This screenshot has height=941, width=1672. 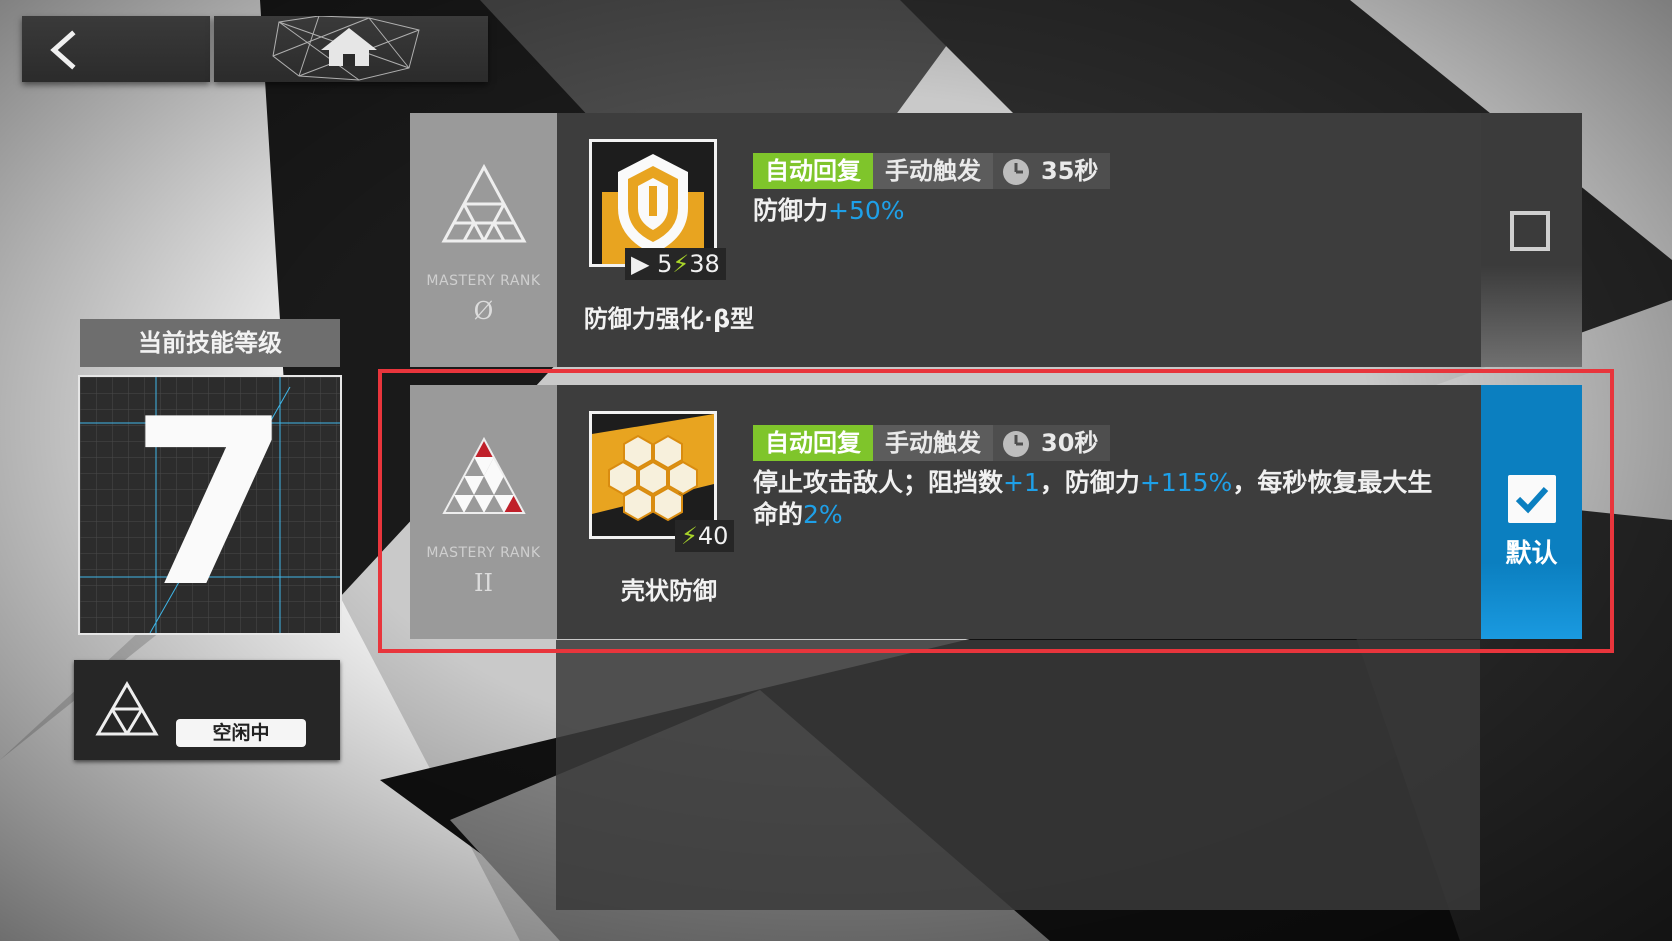 I want to click on skill-level-number: 7, so click(x=210, y=505).